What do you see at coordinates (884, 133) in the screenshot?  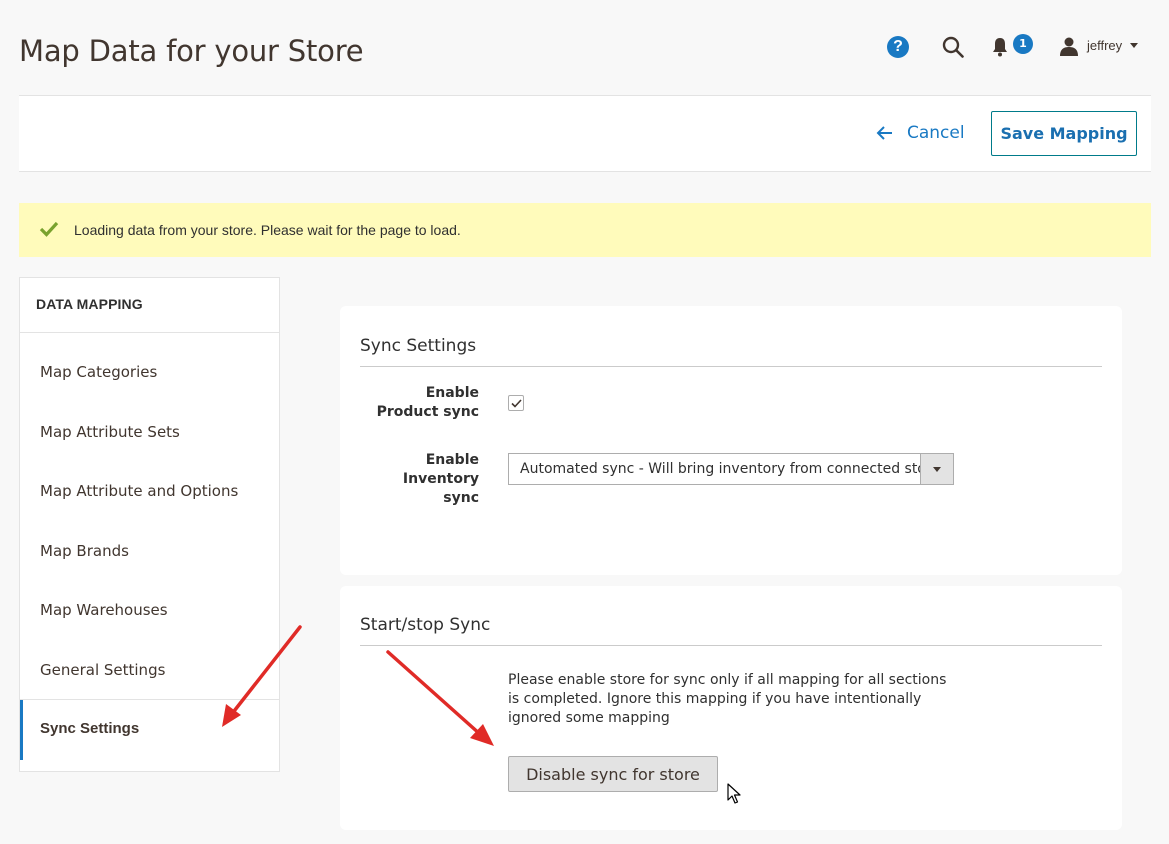 I see `back-arrow-icon` at bounding box center [884, 133].